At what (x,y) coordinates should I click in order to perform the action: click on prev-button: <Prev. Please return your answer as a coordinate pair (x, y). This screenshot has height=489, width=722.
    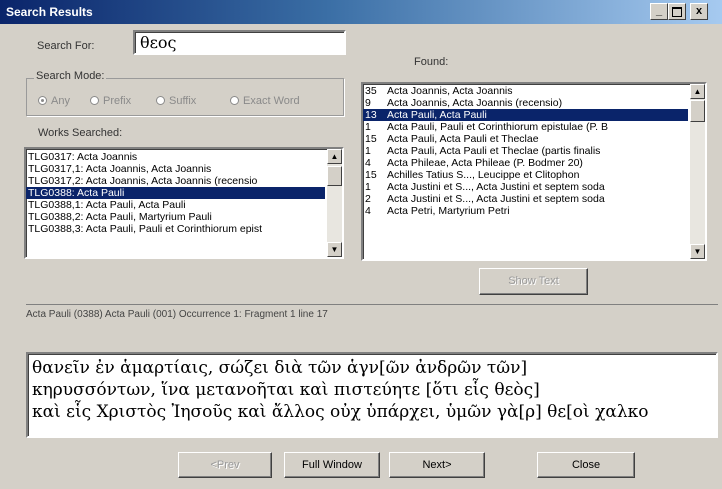
    Looking at the image, I should click on (225, 465).